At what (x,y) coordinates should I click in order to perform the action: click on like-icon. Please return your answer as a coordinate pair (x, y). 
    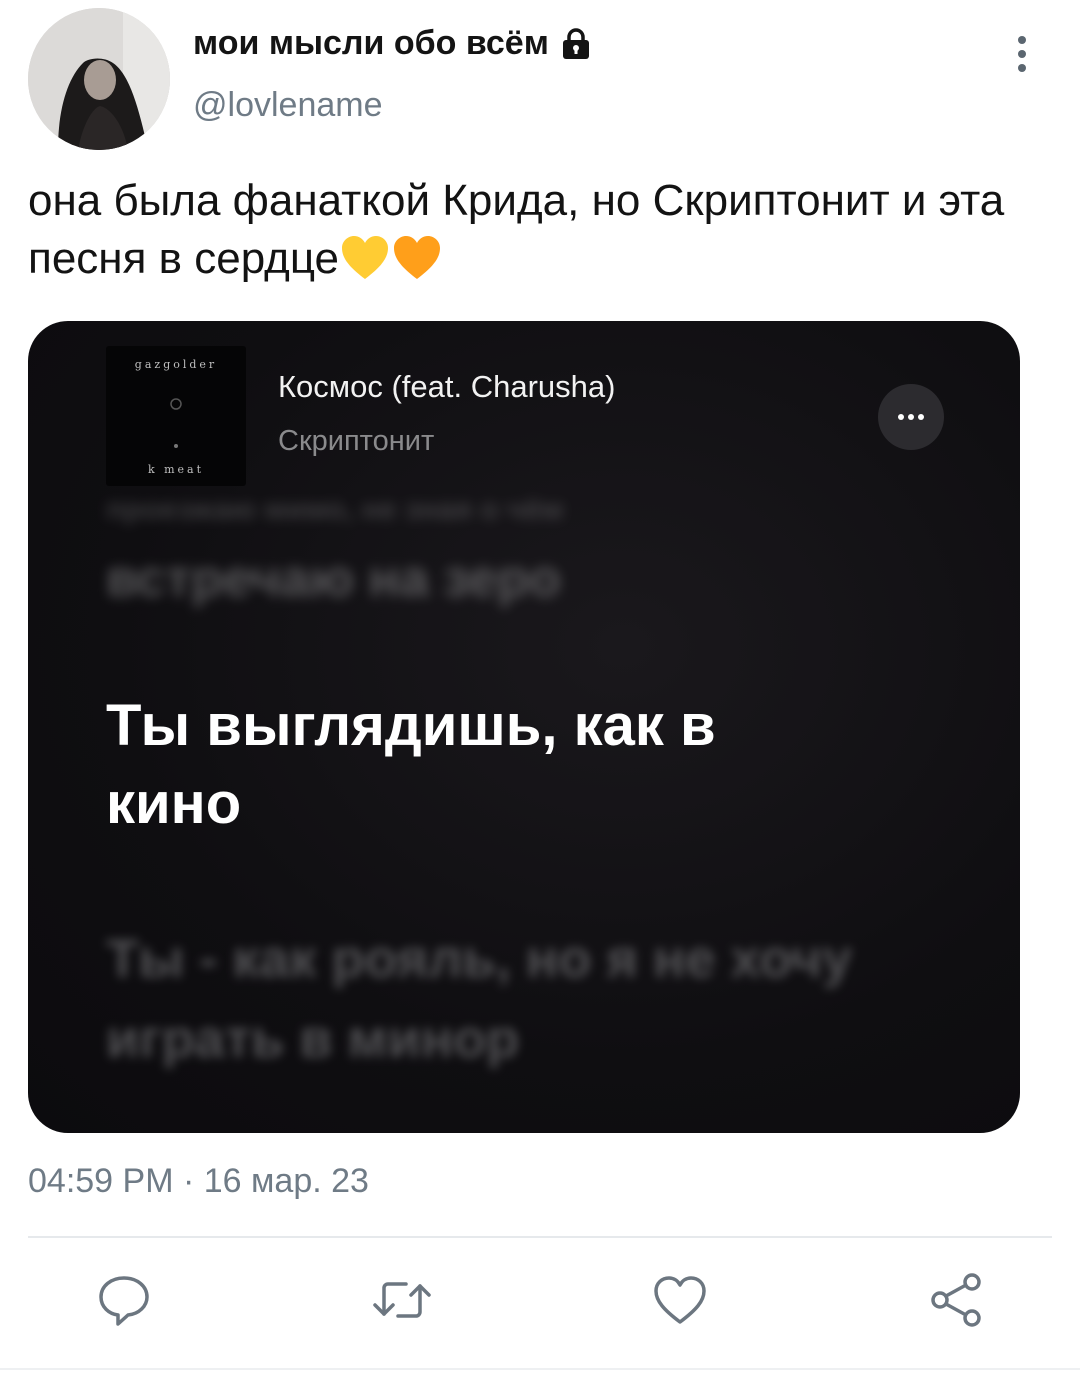
    Looking at the image, I should click on (680, 1300).